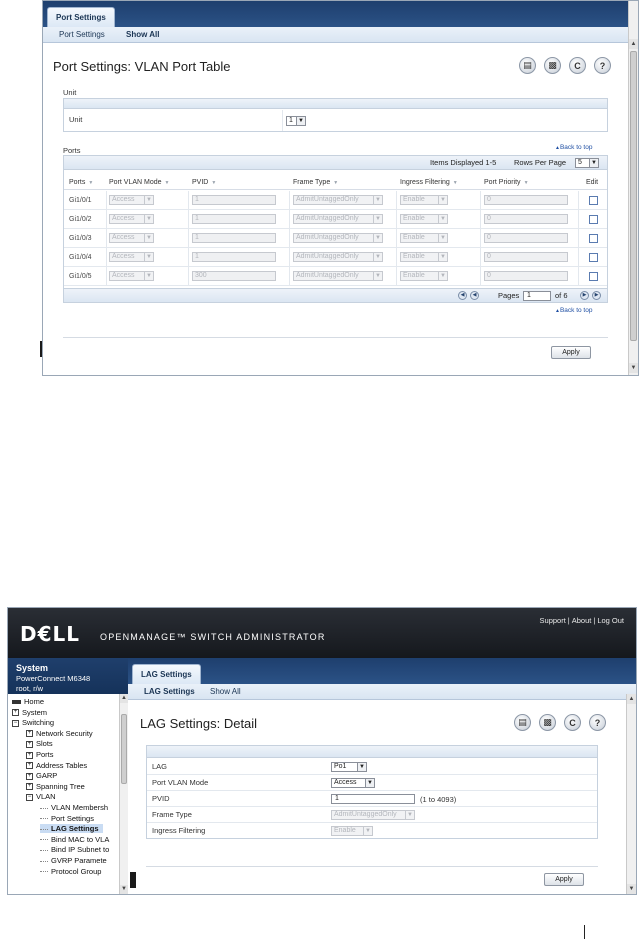 Image resolution: width=641 pixels, height=944 pixels. Describe the element at coordinates (75, 860) in the screenshot. I see `tree-item-gvrp-paramete: GVRP Paramete` at that location.